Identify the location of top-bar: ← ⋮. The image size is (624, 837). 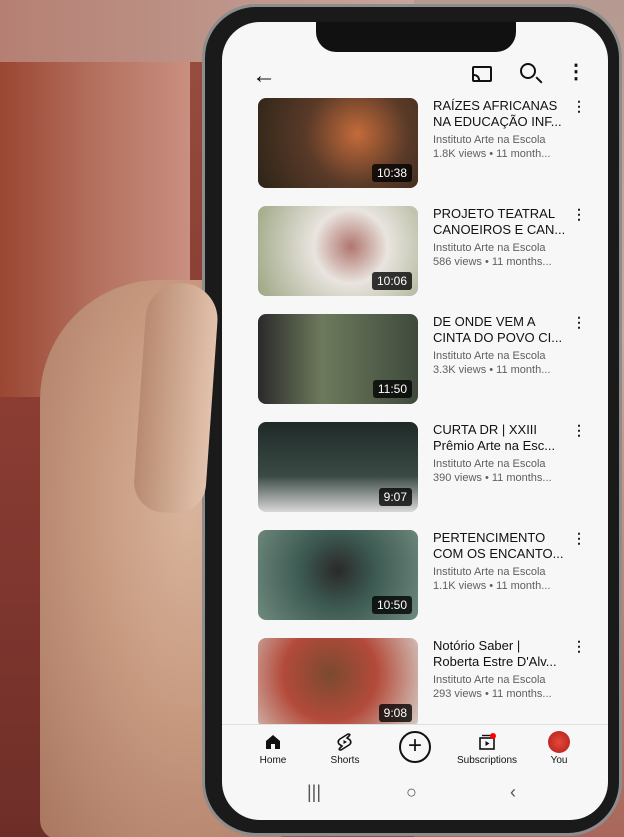
(415, 78).